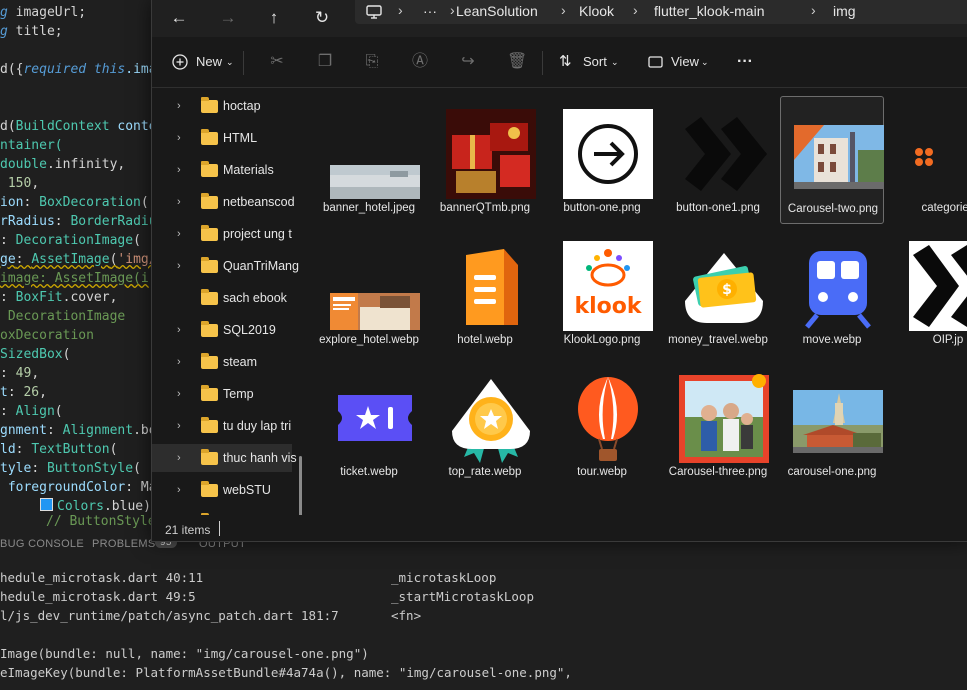 The height and width of the screenshot is (690, 967). Describe the element at coordinates (222, 362) in the screenshot. I see `nav-folder-item: › steam` at that location.